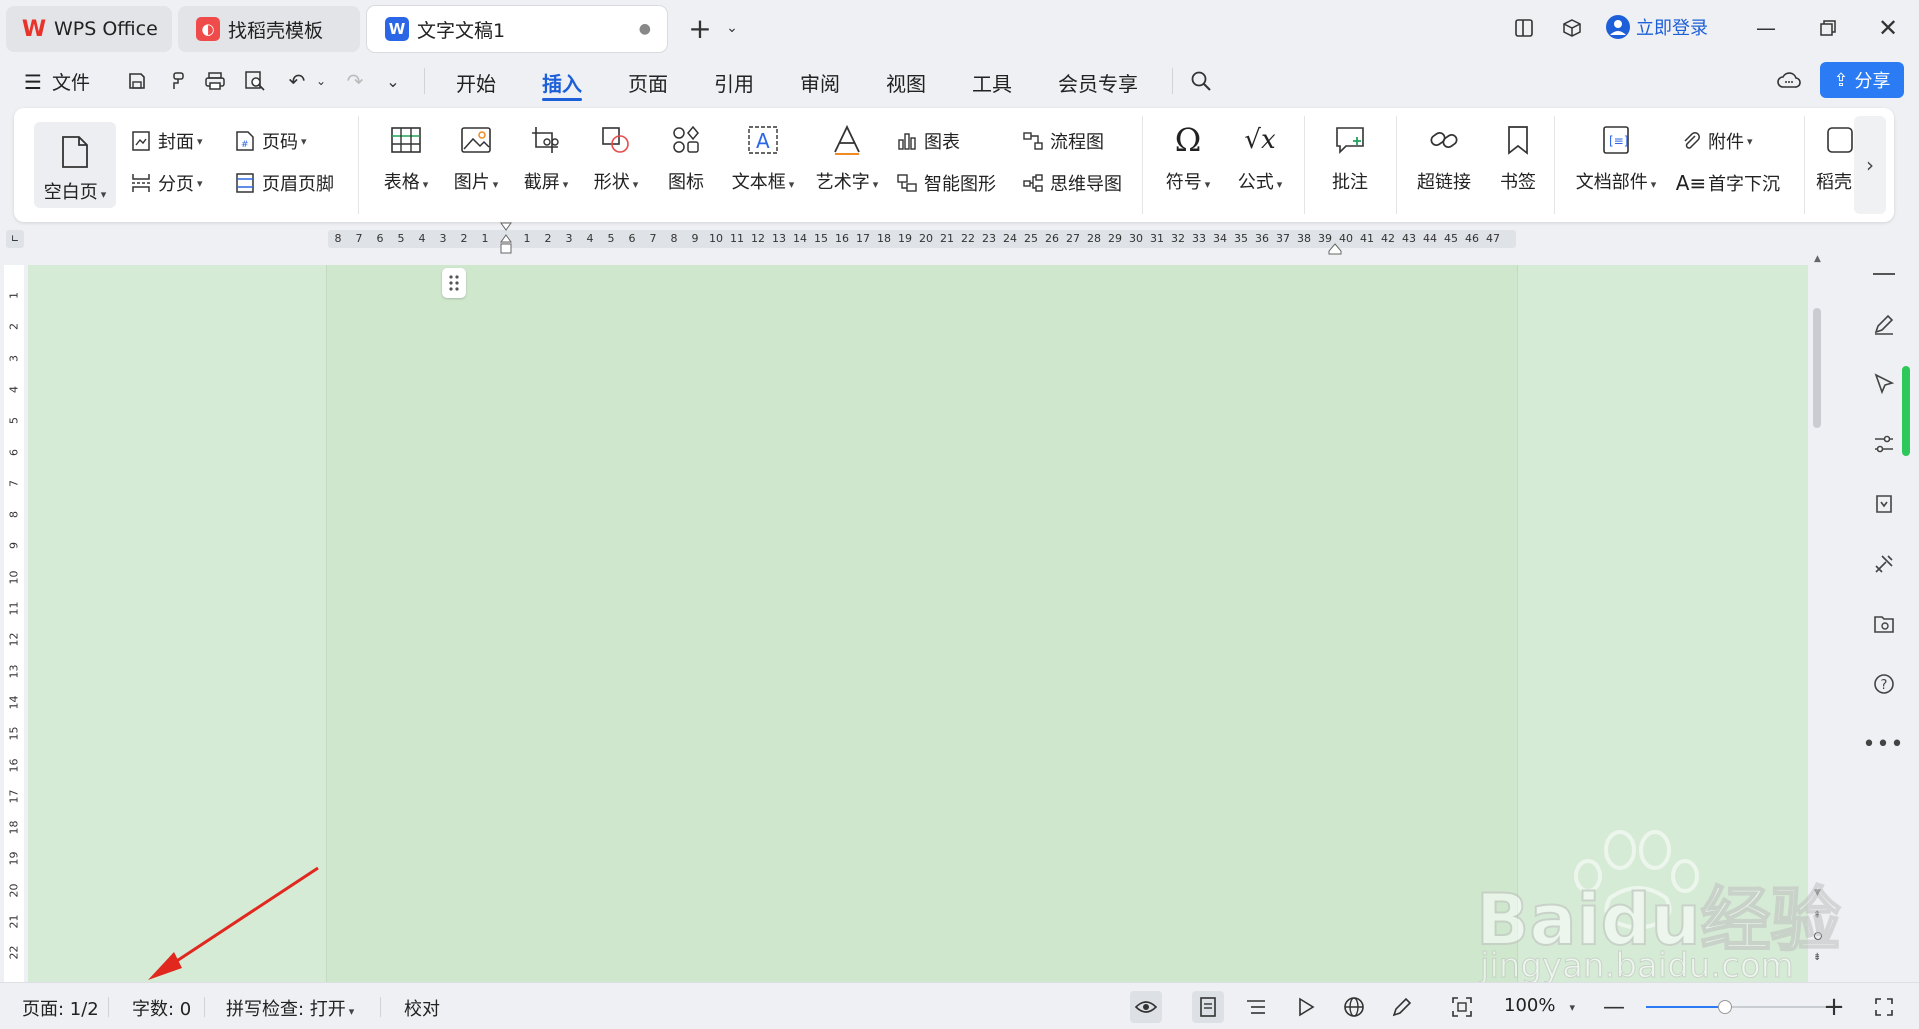 This screenshot has width=1919, height=1029. What do you see at coordinates (1883, 564) in the screenshot?
I see `tools-icon` at bounding box center [1883, 564].